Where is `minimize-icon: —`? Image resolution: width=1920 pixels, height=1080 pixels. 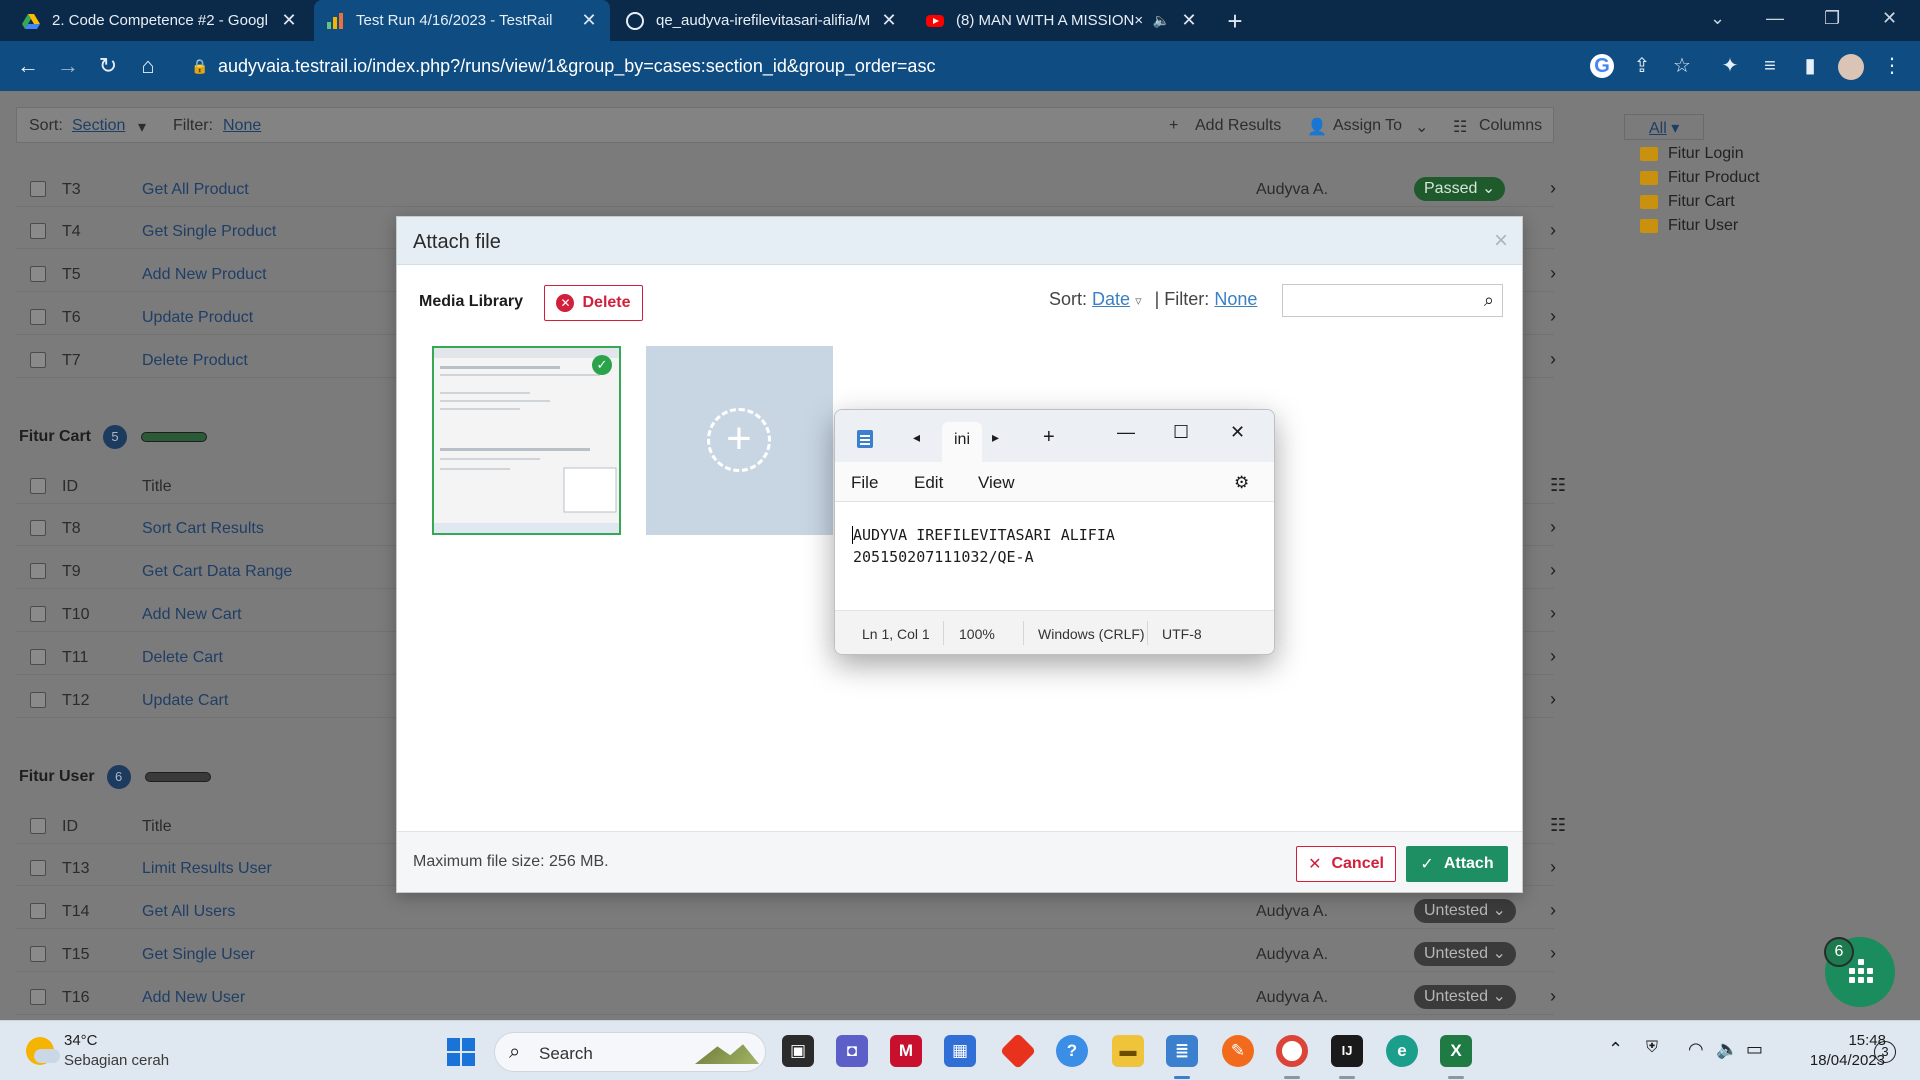
minimize-icon: — is located at coordinates (1126, 432).